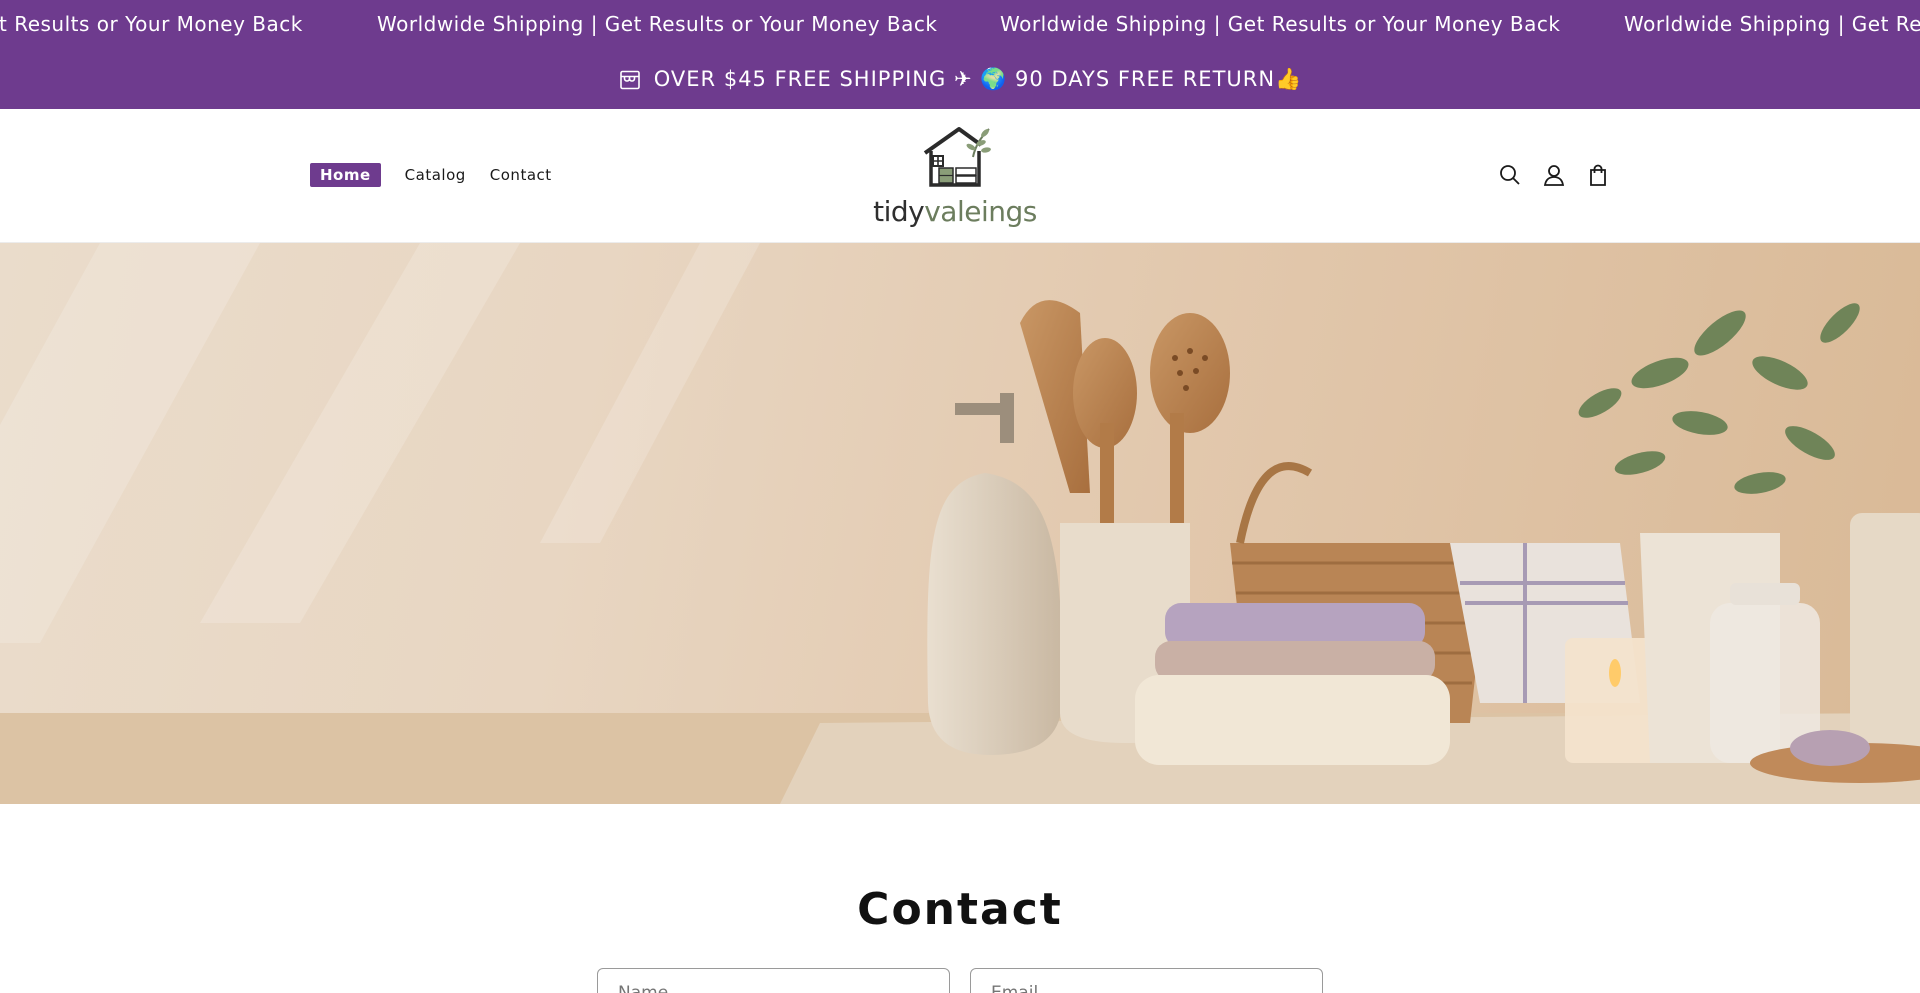 This screenshot has height=993, width=1920. Describe the element at coordinates (521, 175) in the screenshot. I see `nav-link-contact: Contact` at that location.